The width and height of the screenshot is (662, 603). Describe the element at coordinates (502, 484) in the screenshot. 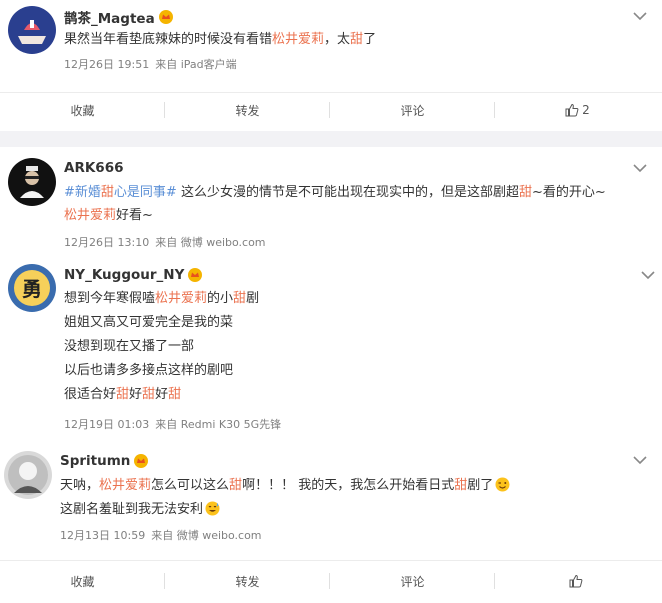

I see `wink-emoji-icon` at that location.